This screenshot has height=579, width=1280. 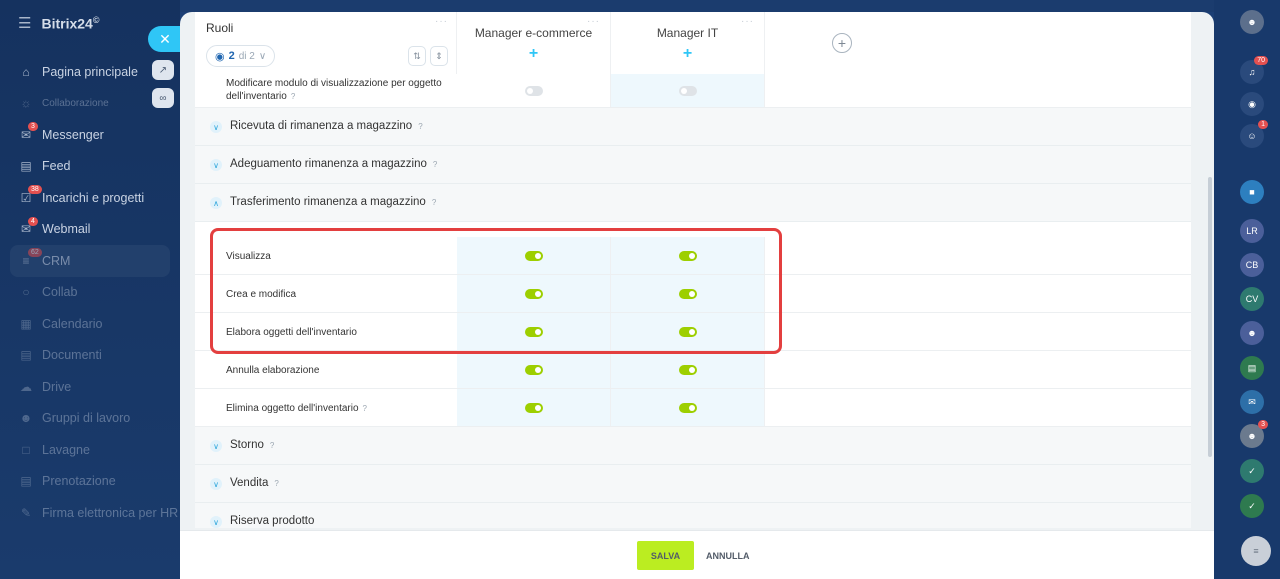 I want to click on section-header: ∧ Trasferimento rimanenza a magazzino?, so click(x=693, y=203).